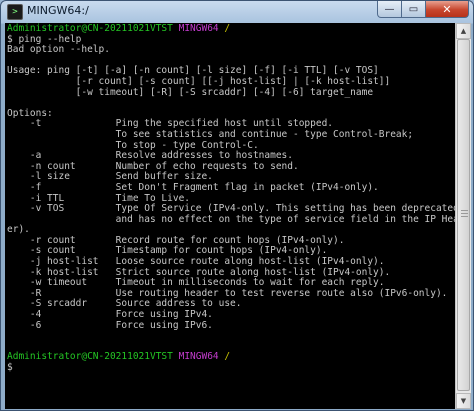 Image resolution: width=474 pixels, height=411 pixels. What do you see at coordinates (231, 368) in the screenshot?
I see `input-line: $` at bounding box center [231, 368].